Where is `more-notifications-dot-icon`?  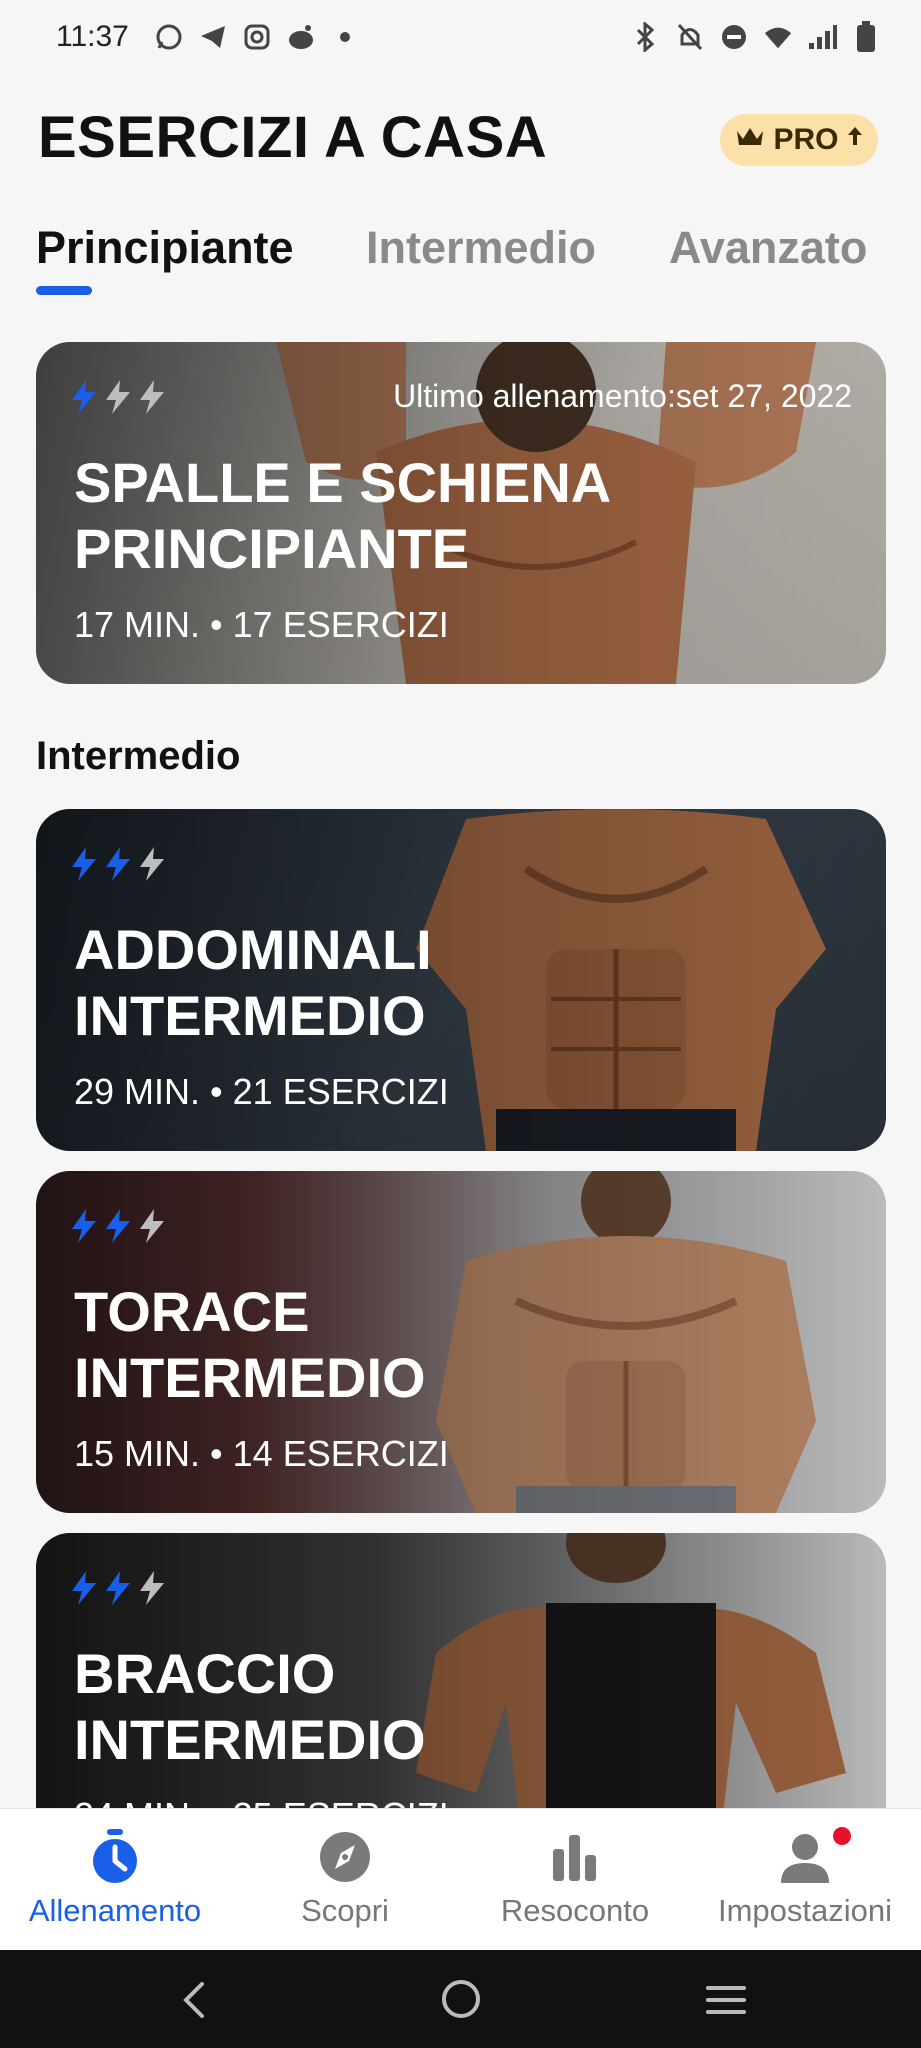 more-notifications-dot-icon is located at coordinates (345, 37).